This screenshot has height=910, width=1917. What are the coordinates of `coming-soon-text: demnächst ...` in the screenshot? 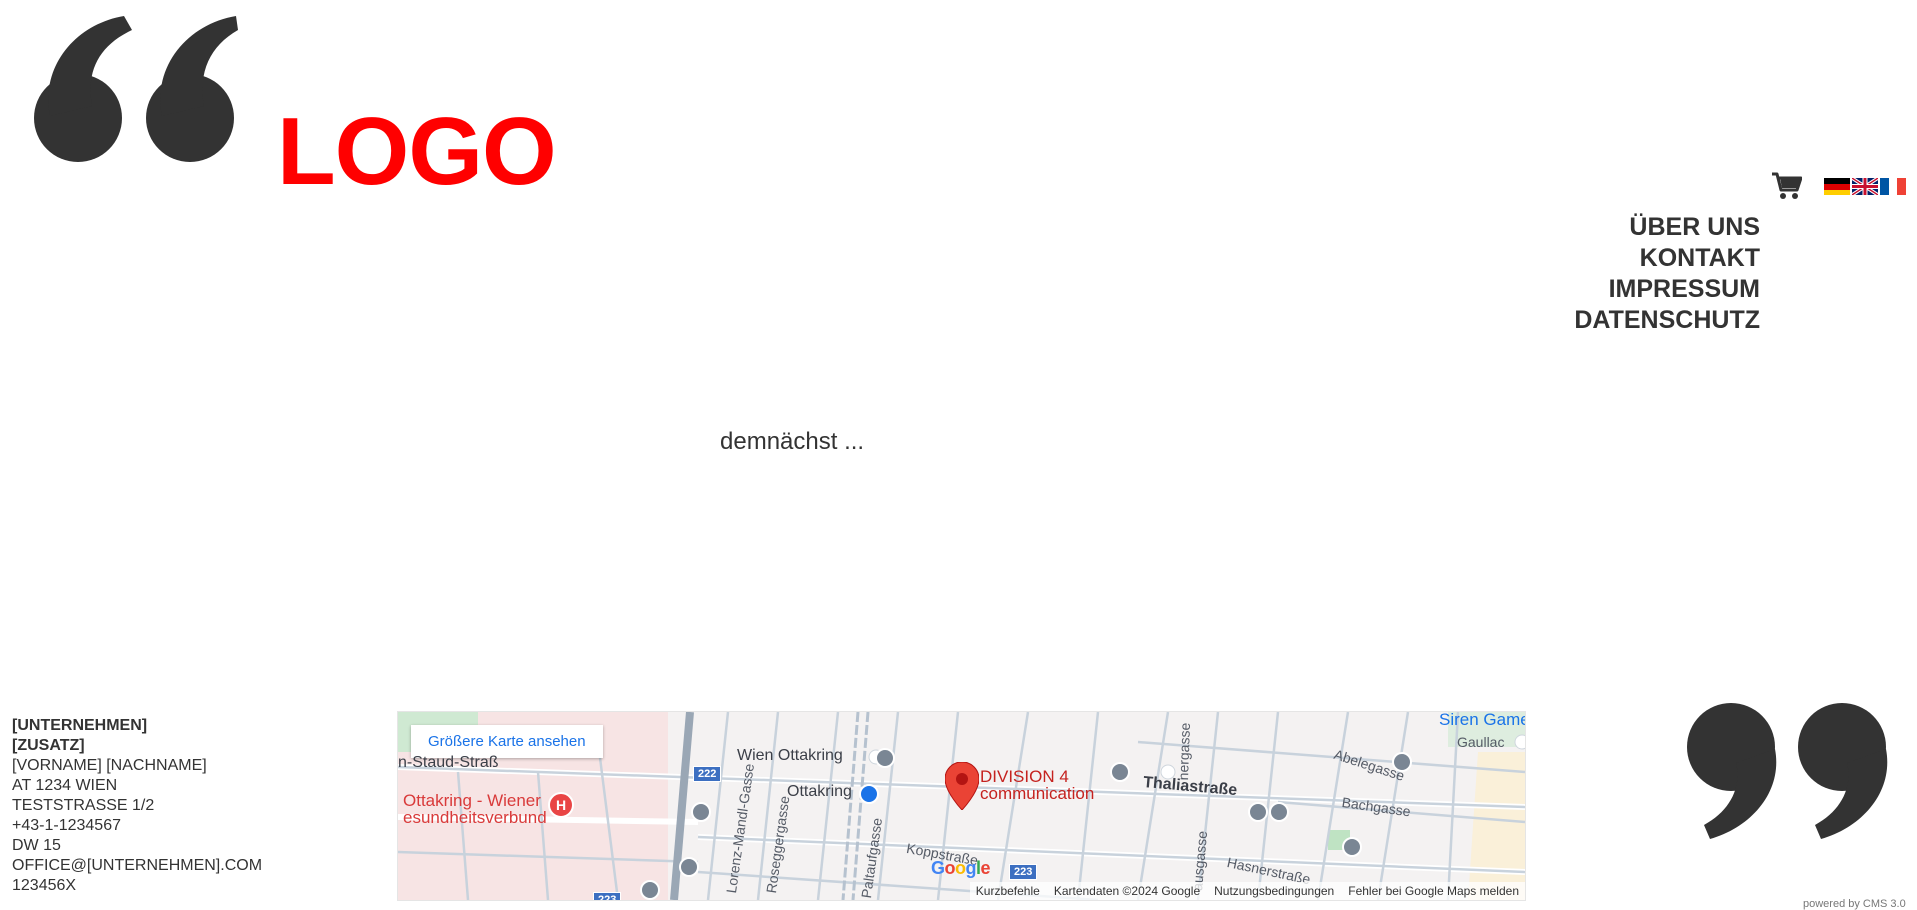 It's located at (792, 441).